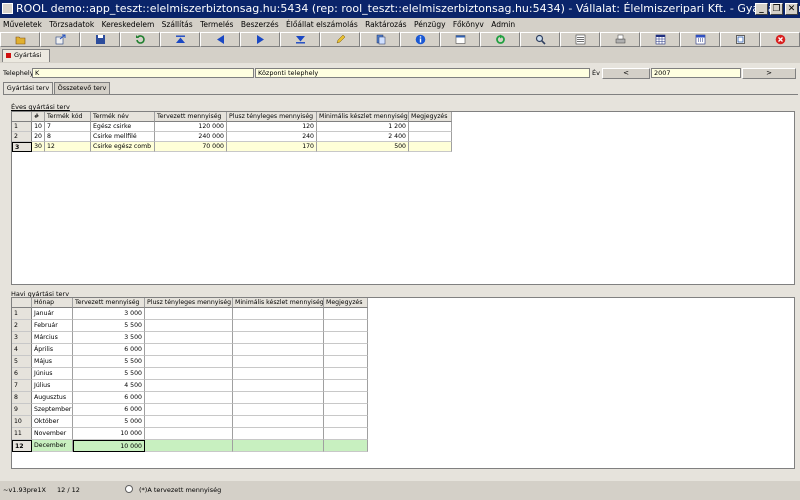  I want to click on menu-raktarozas: Raktározás, so click(385, 24).